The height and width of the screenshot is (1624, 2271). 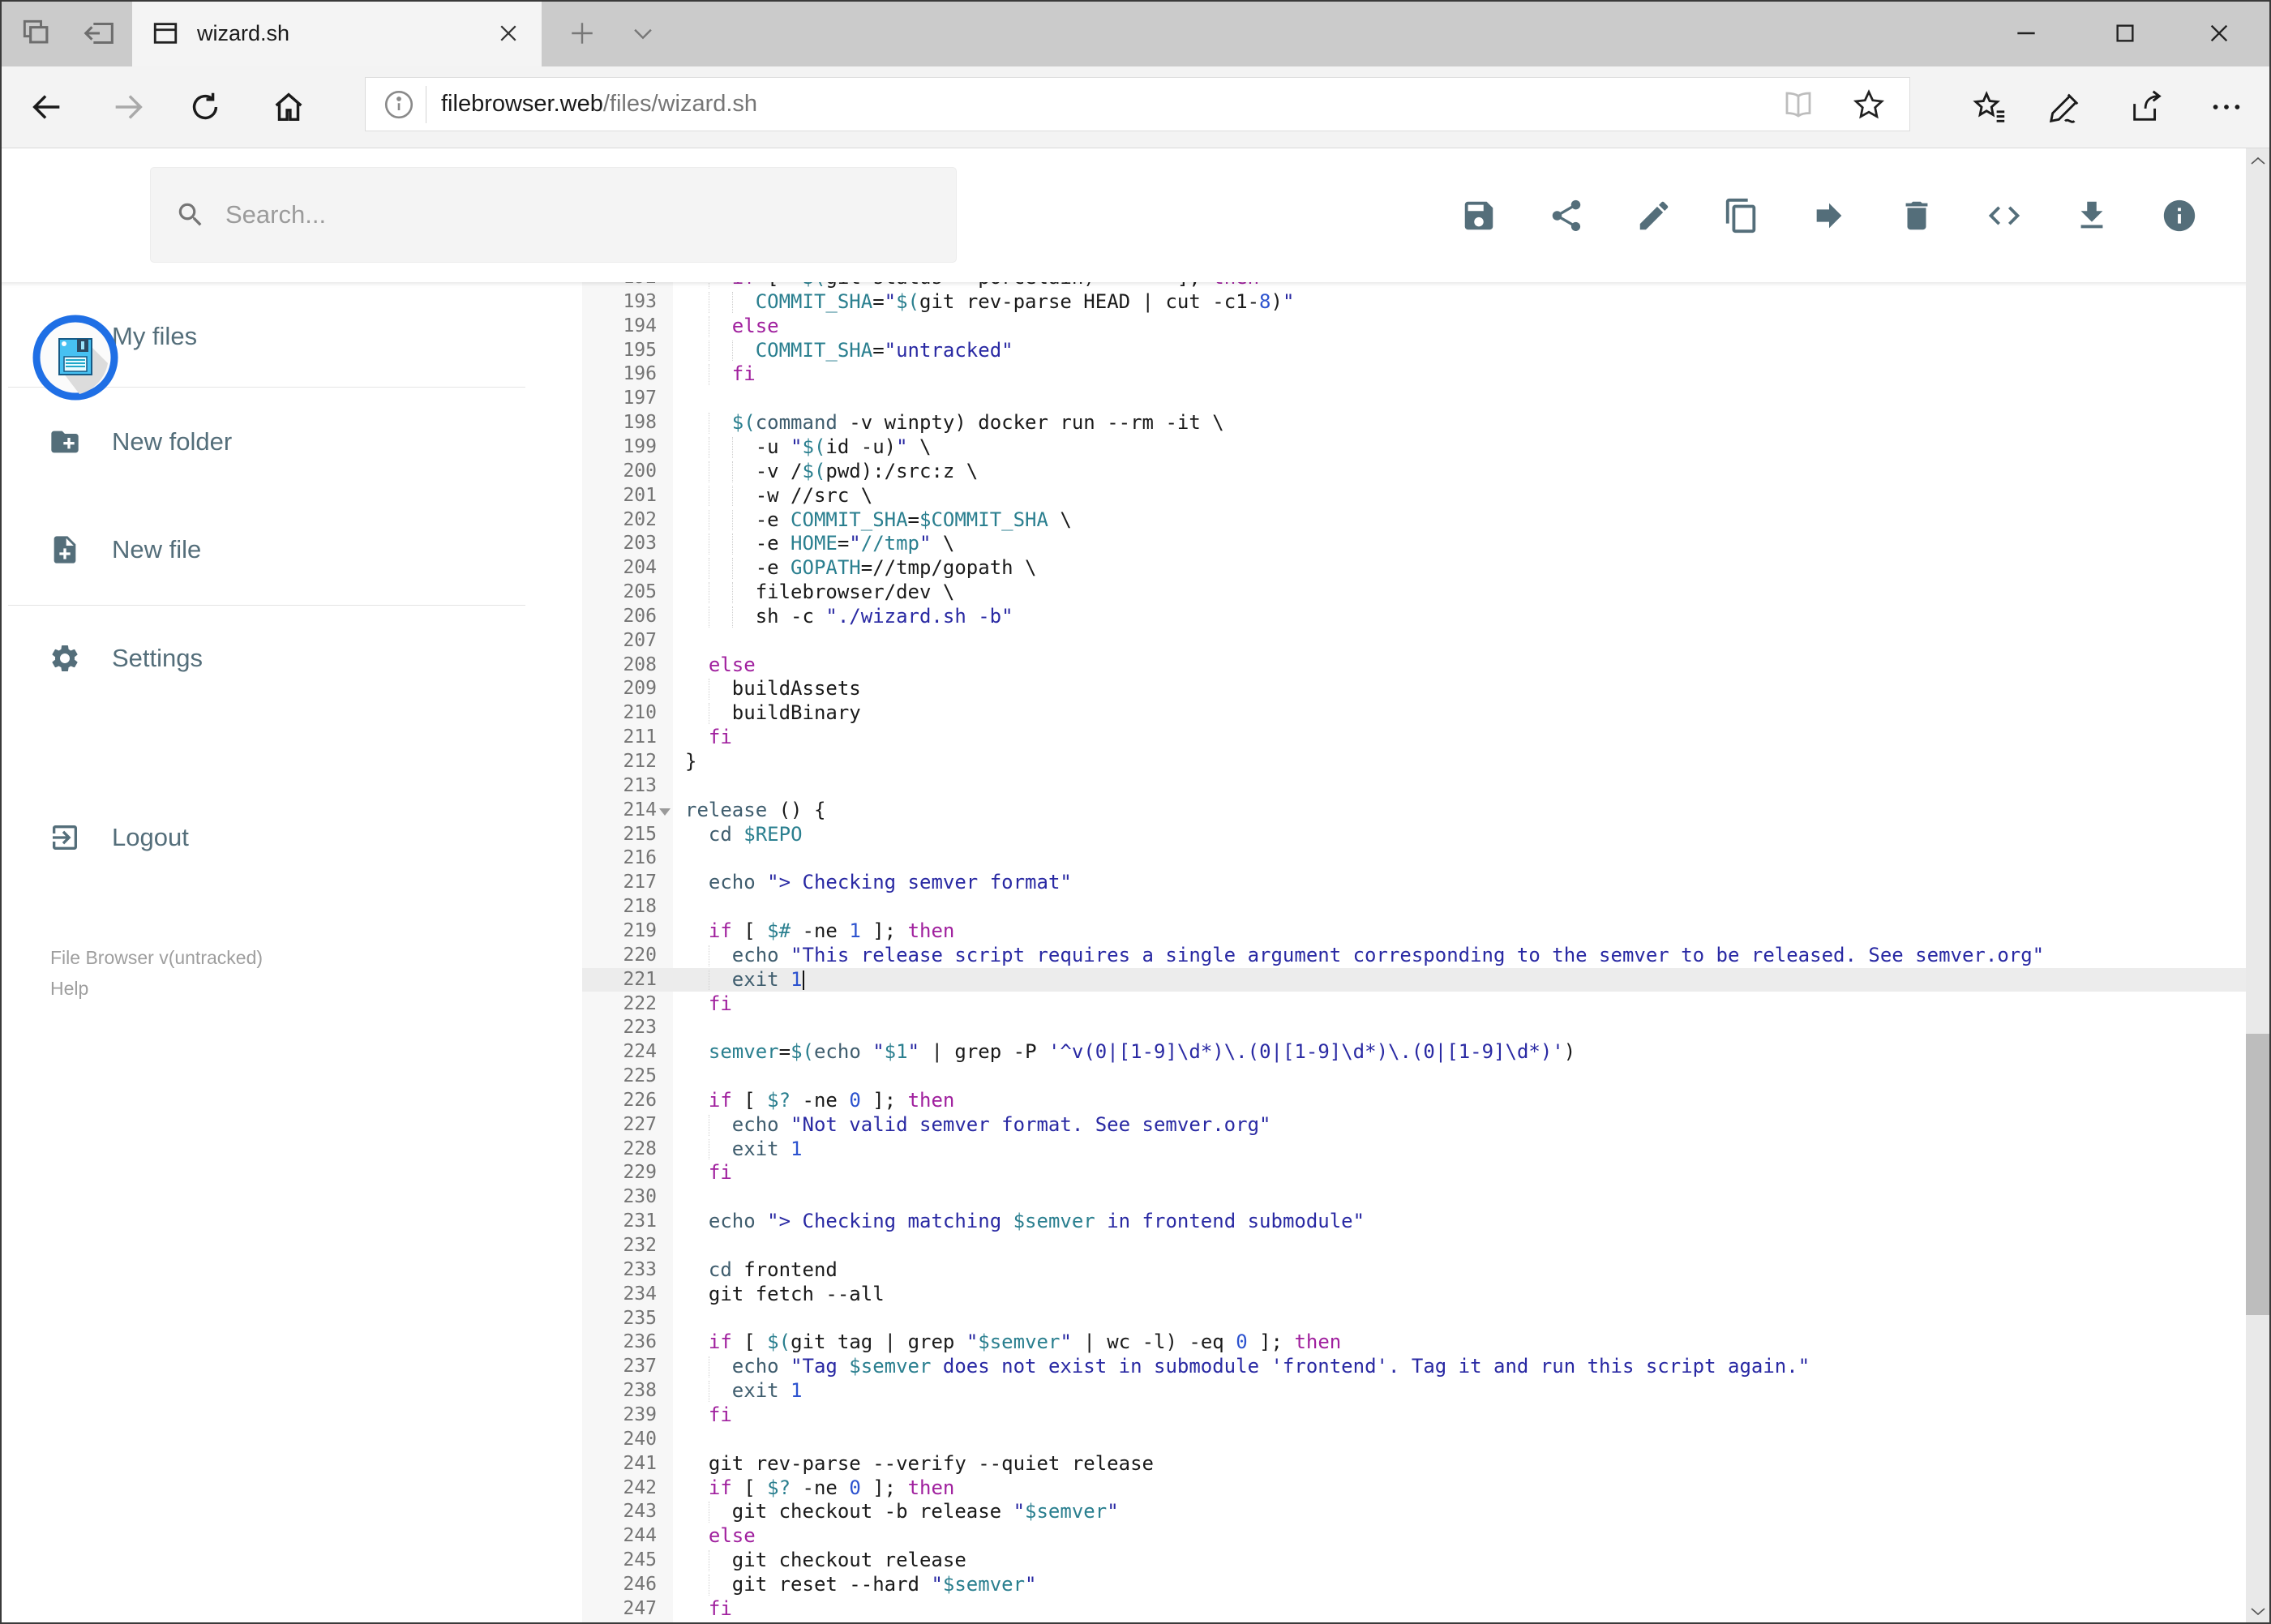 What do you see at coordinates (1414, 762) in the screenshot?
I see `code-line-212: 212}` at bounding box center [1414, 762].